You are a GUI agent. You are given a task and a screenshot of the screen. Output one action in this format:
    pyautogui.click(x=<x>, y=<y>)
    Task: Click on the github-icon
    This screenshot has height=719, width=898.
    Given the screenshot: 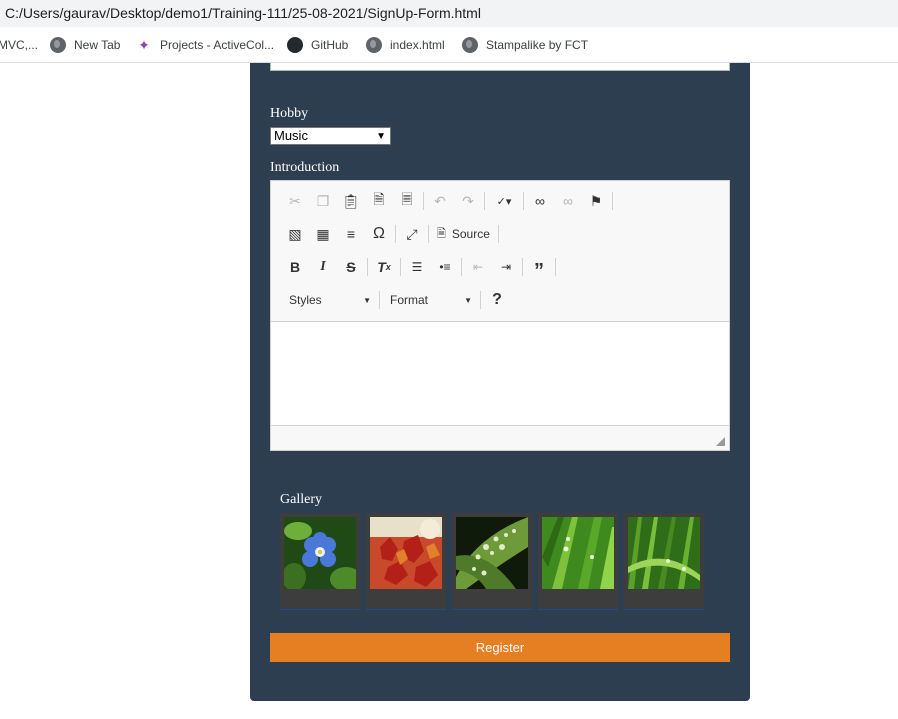 What is the action you would take?
    pyautogui.click(x=295, y=45)
    